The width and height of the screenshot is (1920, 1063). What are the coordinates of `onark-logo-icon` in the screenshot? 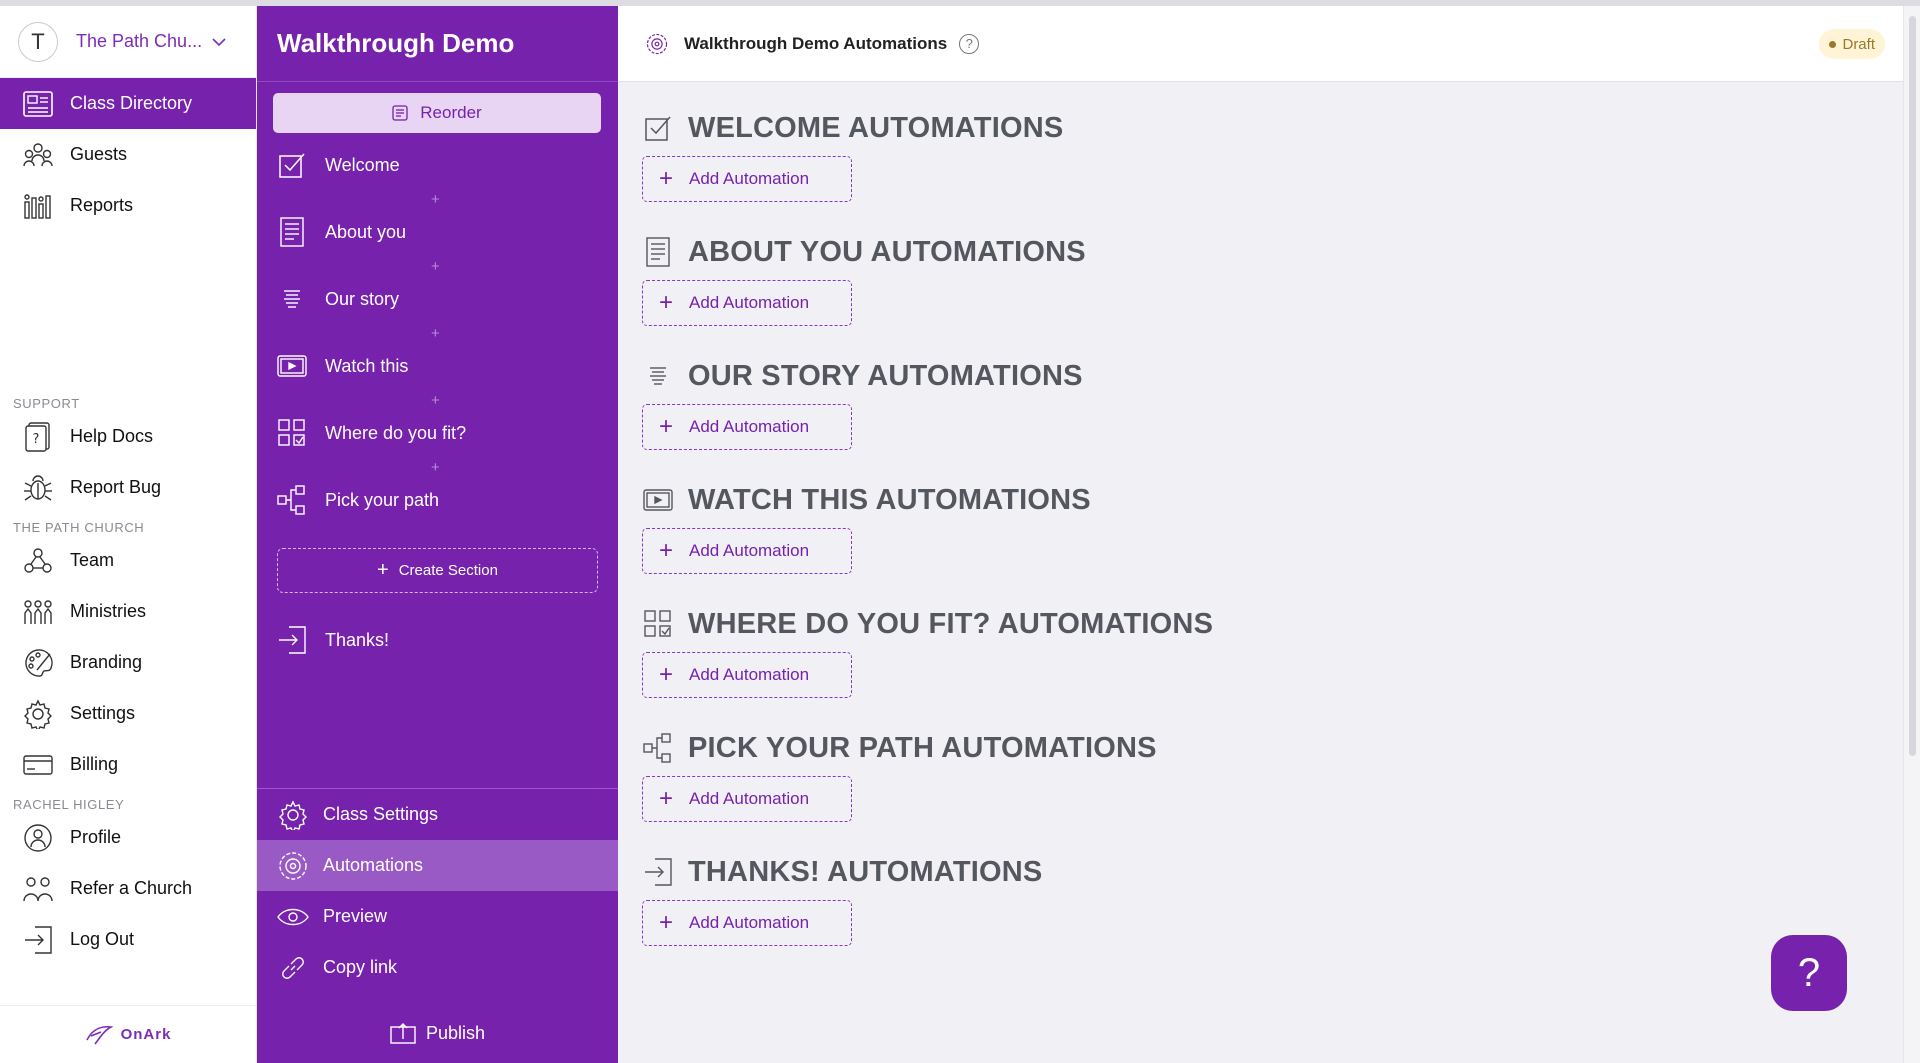 It's located at (99, 1034).